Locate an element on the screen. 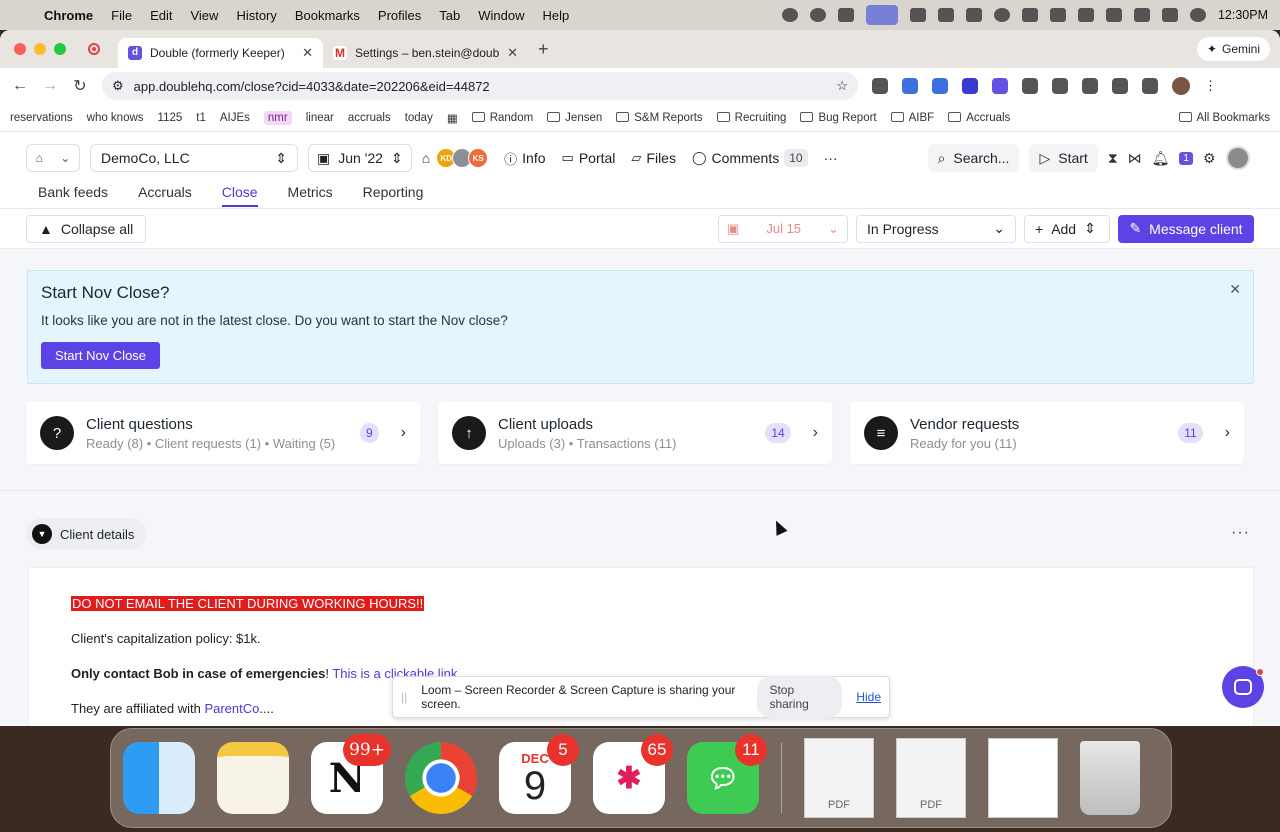  period-select: ▣ Jun '22 ⇕ is located at coordinates (360, 158).